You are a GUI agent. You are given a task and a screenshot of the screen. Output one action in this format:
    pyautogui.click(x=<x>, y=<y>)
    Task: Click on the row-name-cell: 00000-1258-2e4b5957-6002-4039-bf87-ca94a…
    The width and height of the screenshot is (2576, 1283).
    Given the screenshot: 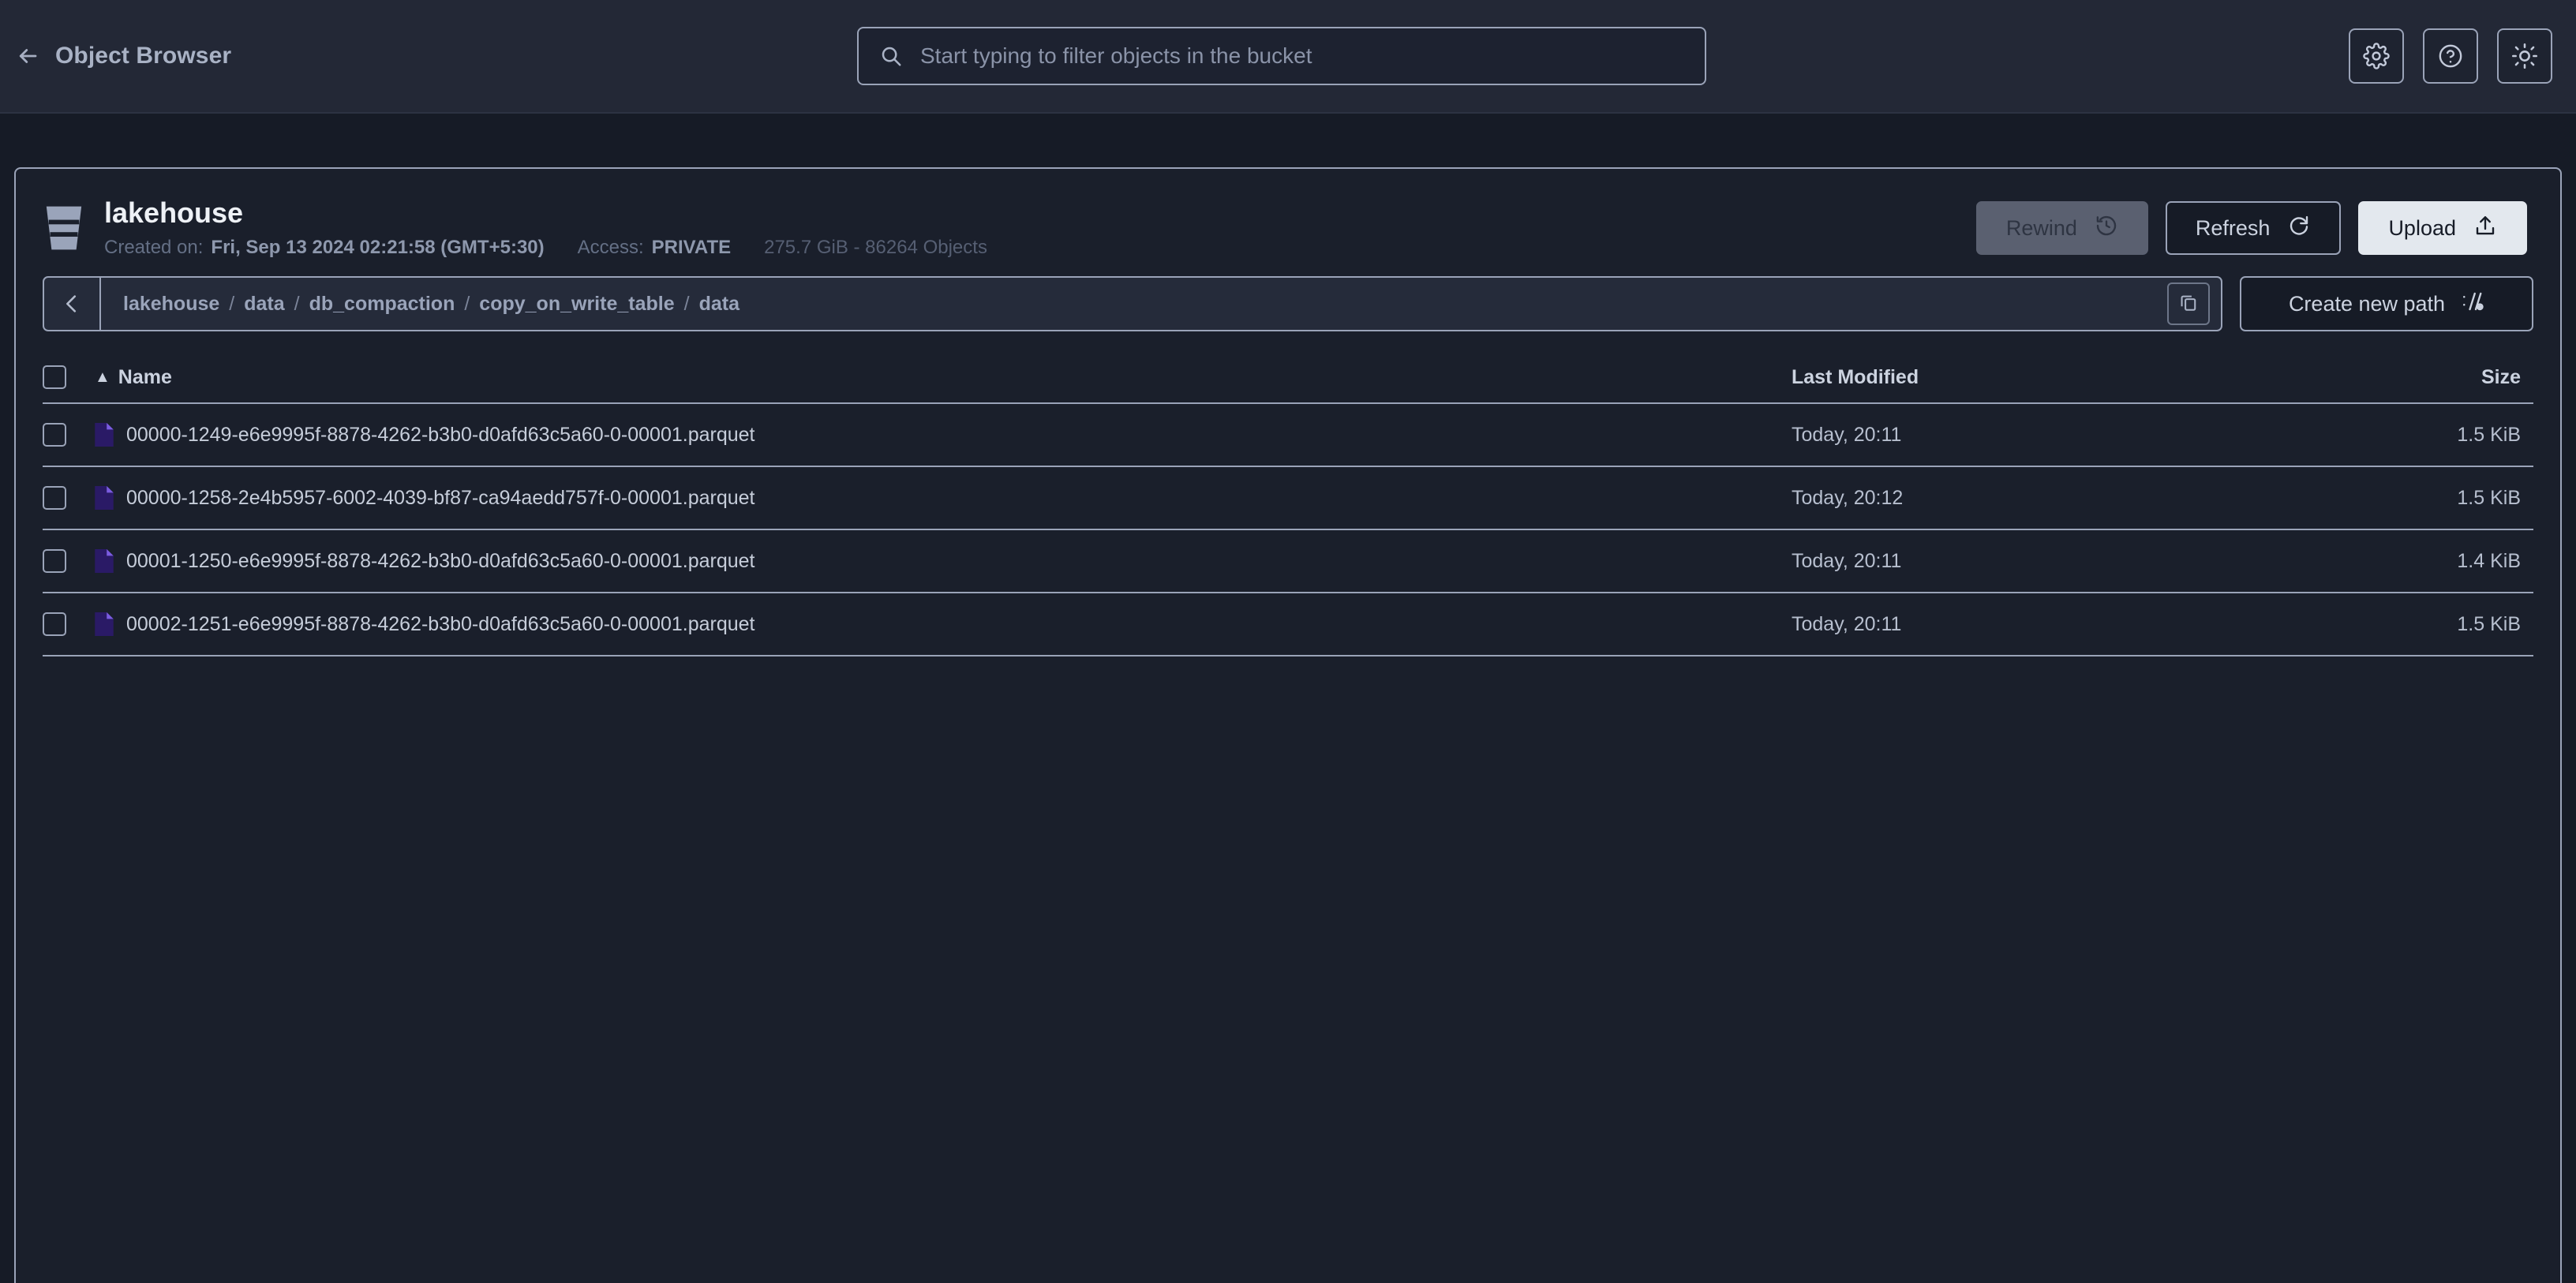 What is the action you would take?
    pyautogui.click(x=943, y=498)
    